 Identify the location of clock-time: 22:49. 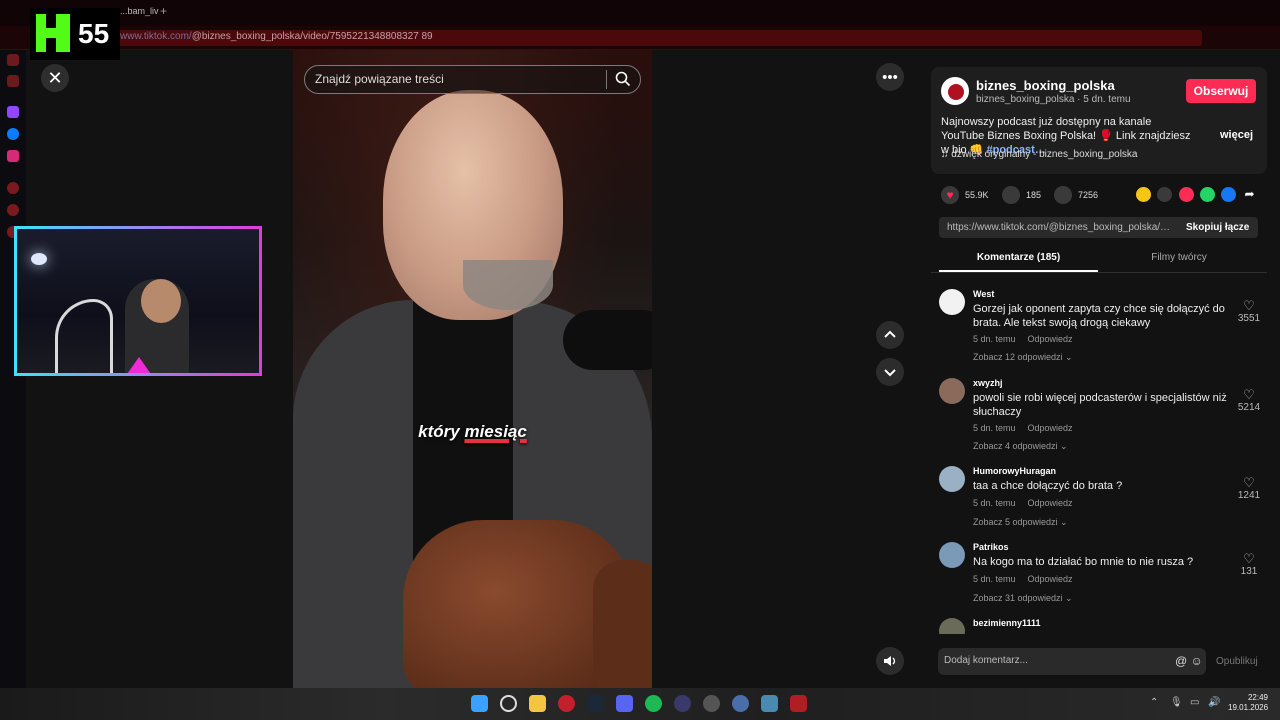
(1257, 697).